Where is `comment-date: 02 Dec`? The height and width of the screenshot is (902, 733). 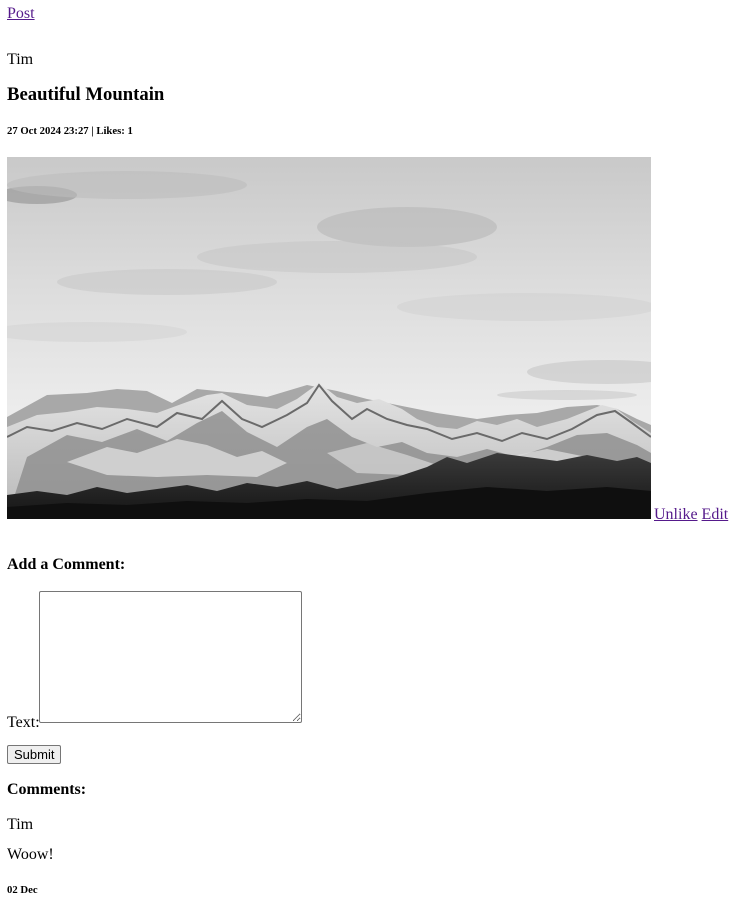
comment-date: 02 Dec is located at coordinates (22, 890).